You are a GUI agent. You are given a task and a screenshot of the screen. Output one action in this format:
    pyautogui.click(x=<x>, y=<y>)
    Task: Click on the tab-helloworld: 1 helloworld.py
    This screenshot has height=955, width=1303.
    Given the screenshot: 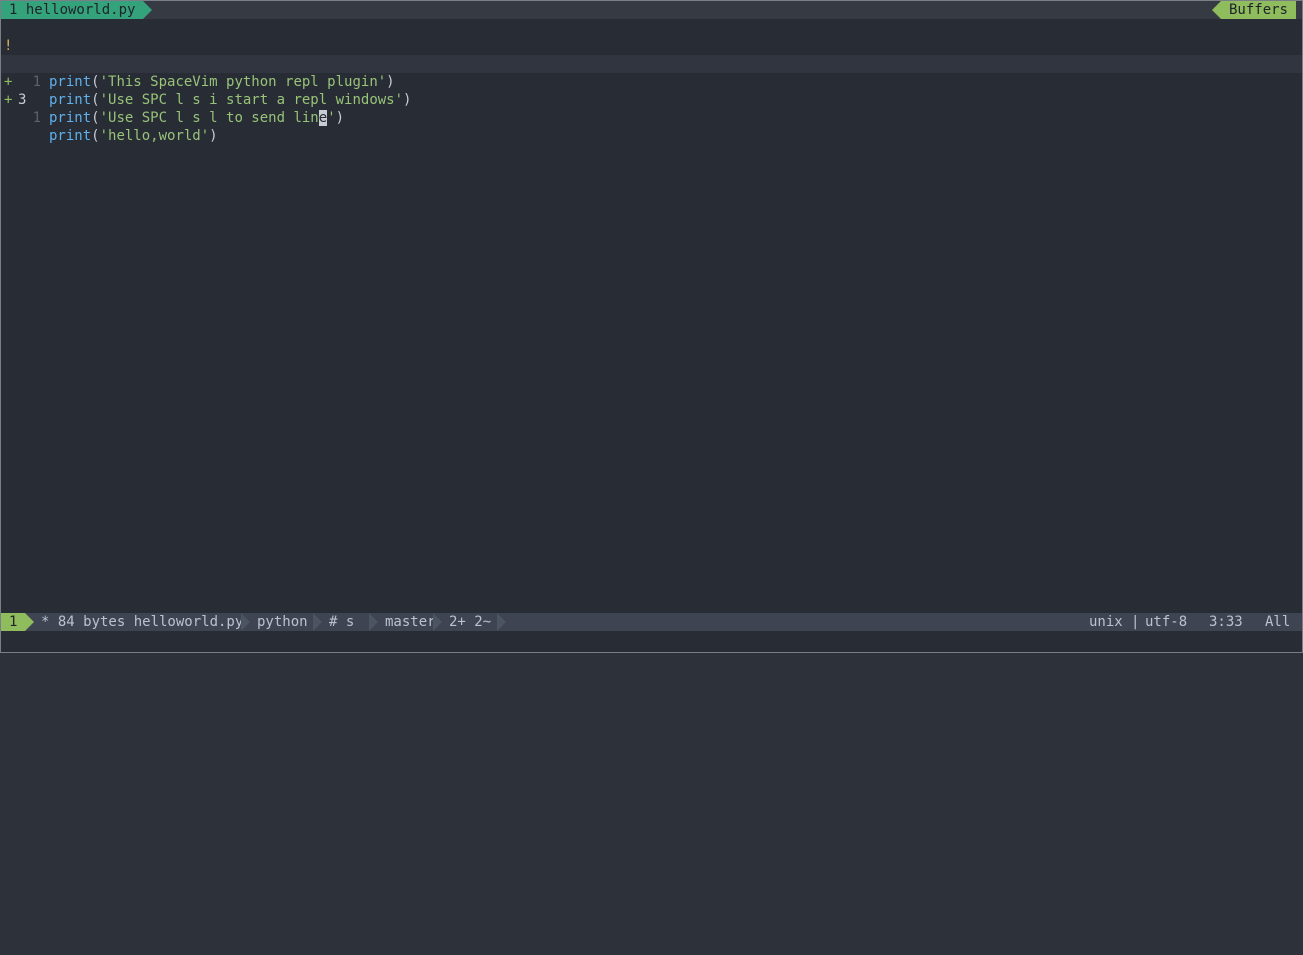 What is the action you would take?
    pyautogui.click(x=77, y=10)
    